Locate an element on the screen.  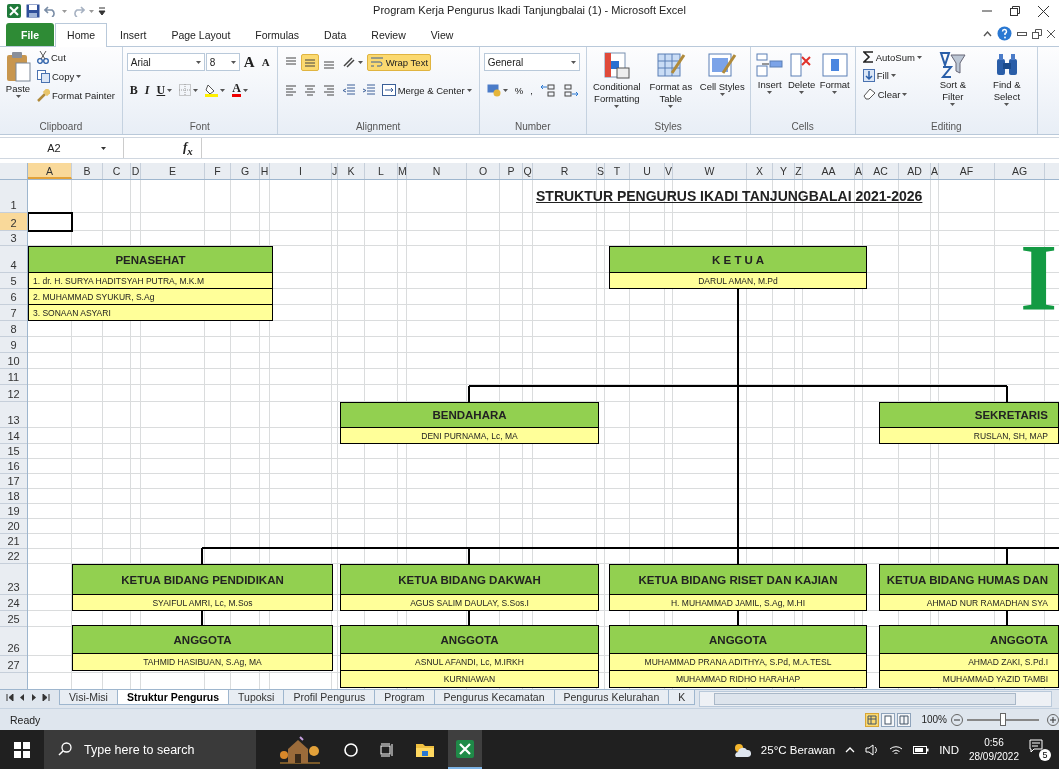
paste-button: Paste is located at coordinates (18, 83).